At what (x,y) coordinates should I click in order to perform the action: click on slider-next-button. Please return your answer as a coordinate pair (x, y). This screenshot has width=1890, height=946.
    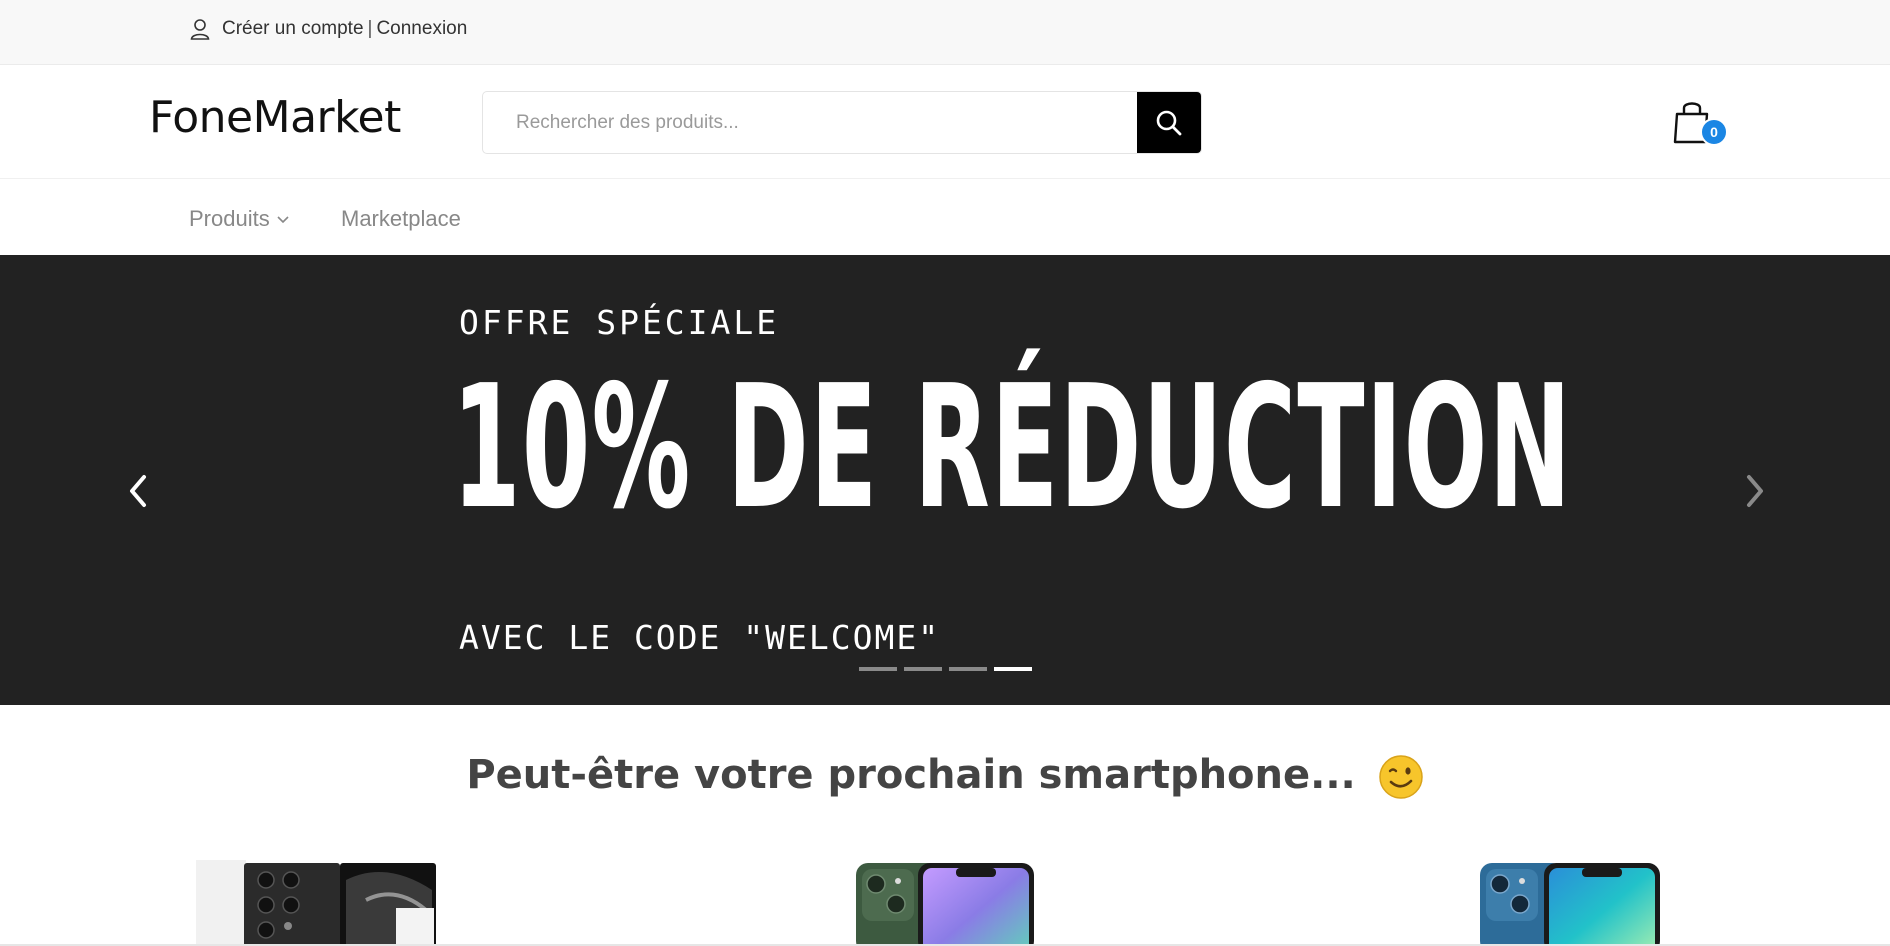
    Looking at the image, I should click on (1755, 491).